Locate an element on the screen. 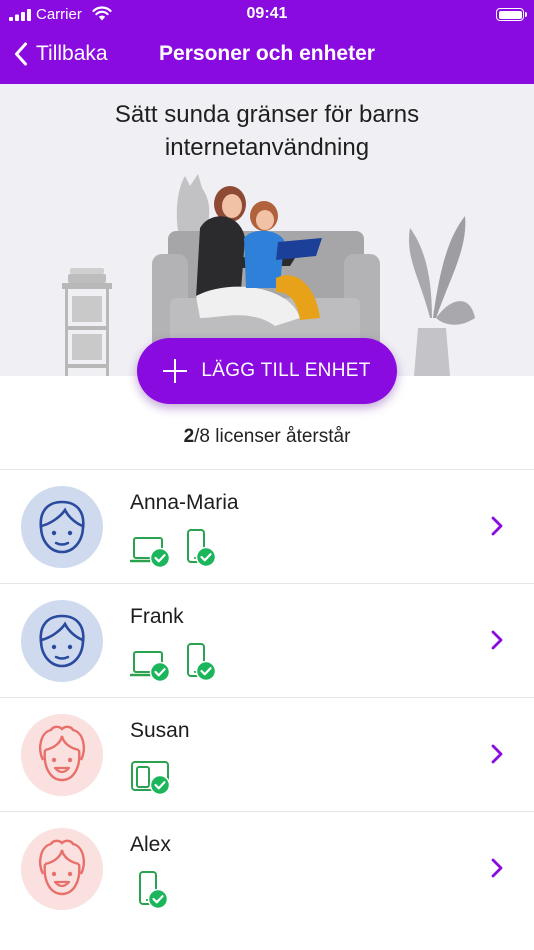 The height and width of the screenshot is (950, 534). person-name: Anna-Maria is located at coordinates (184, 502).